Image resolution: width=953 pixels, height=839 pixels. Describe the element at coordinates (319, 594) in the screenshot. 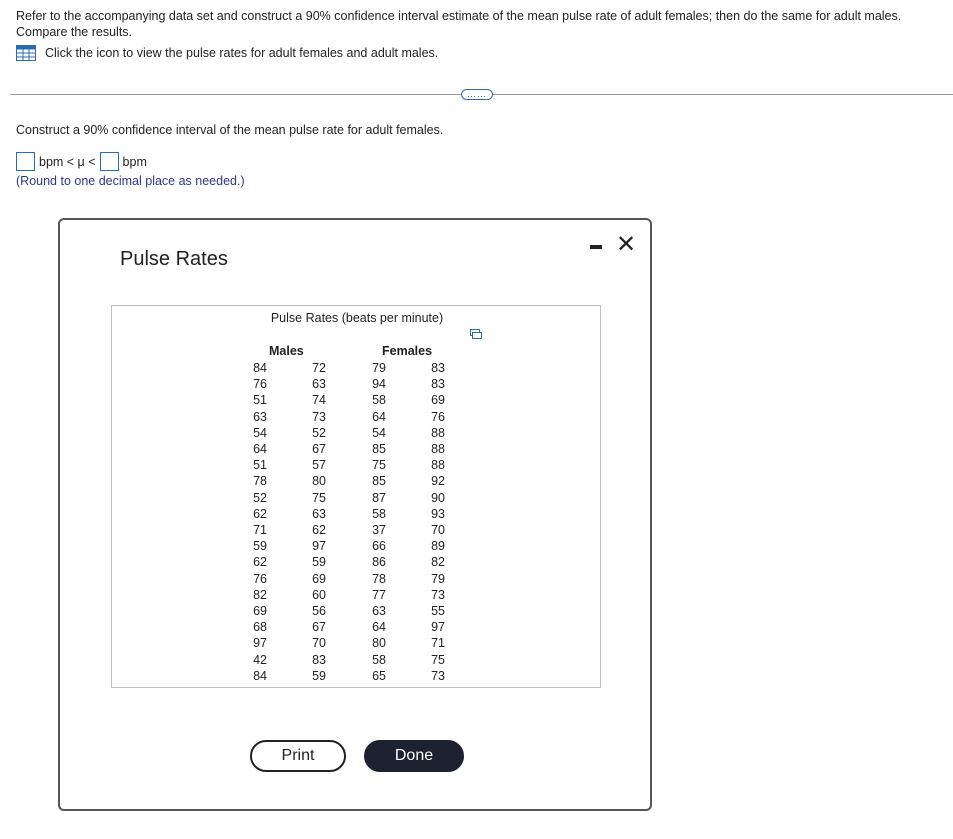

I see `table-cell: 60` at that location.